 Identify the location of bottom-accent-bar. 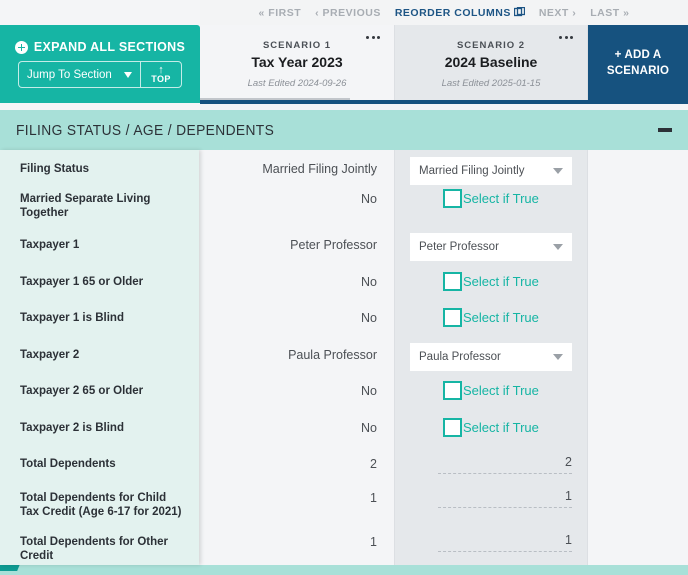
(344, 570).